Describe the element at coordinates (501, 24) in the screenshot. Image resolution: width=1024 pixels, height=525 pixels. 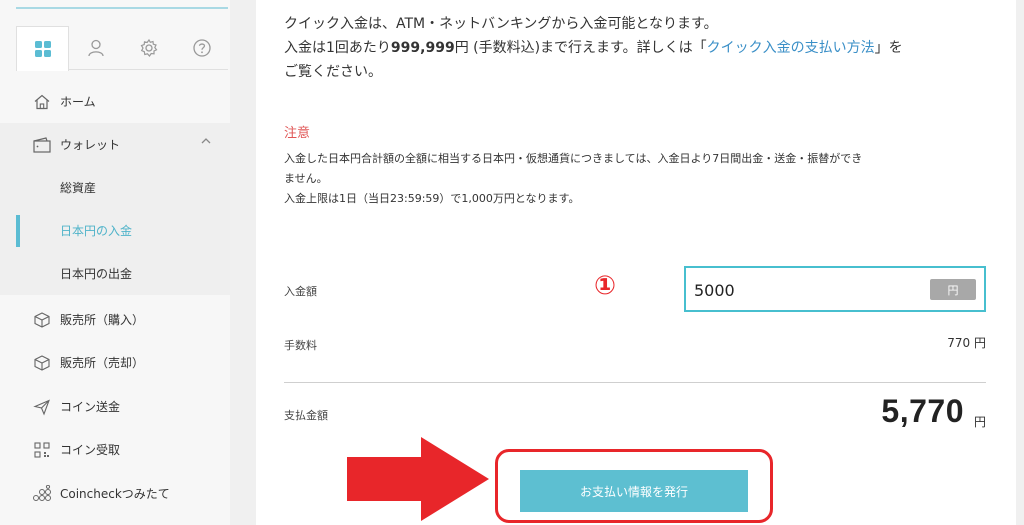
I see `intro-line-1: クイック入金は、ATM・ネットバンキングから入金可能となります。` at that location.